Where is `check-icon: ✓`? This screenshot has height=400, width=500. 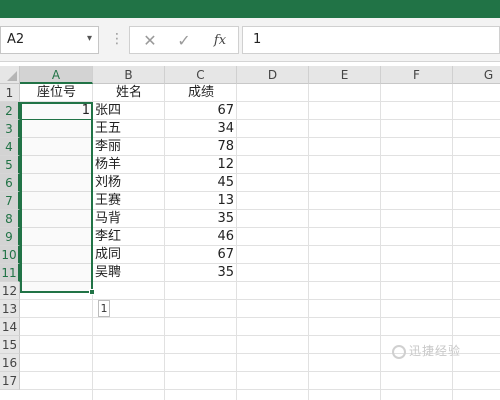 check-icon: ✓ is located at coordinates (184, 41).